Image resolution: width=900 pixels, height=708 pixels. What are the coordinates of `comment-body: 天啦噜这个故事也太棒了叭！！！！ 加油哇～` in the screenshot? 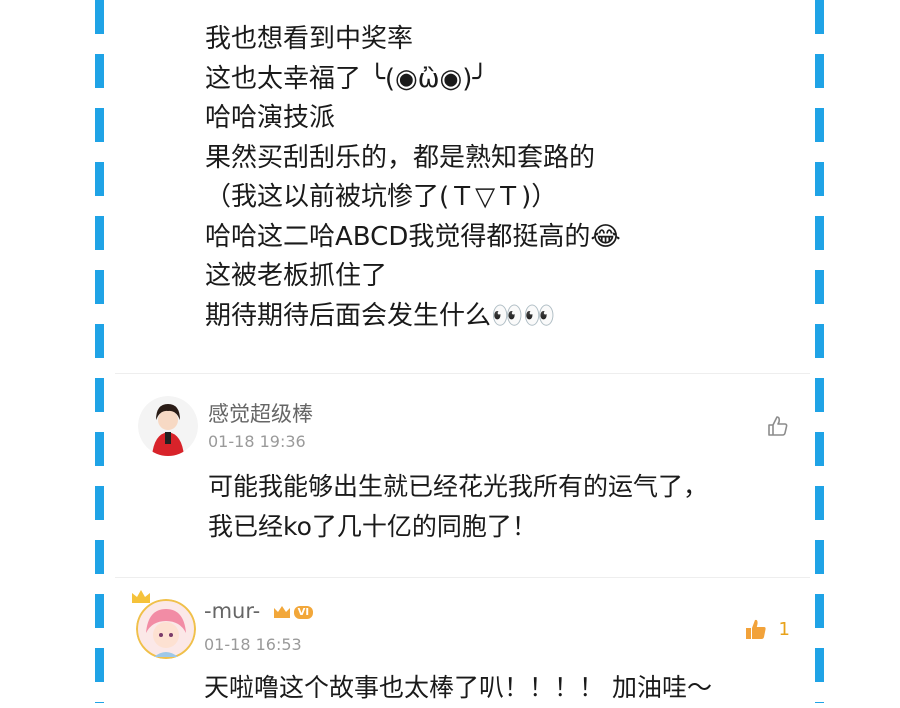 It's located at (458, 688).